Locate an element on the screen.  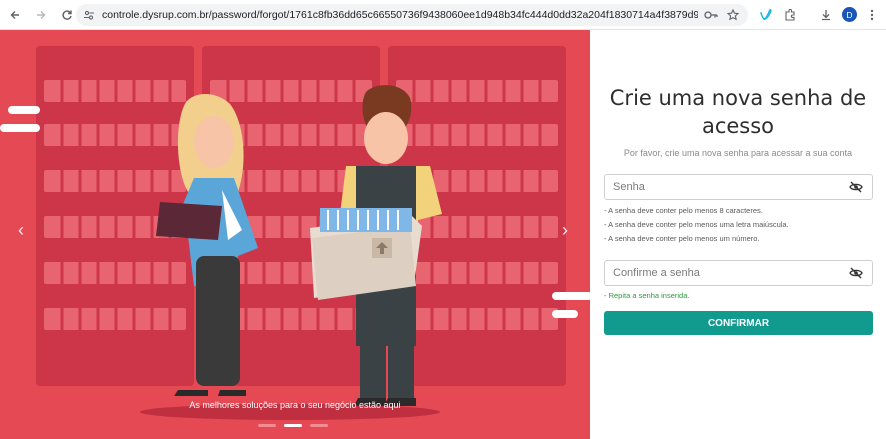
star-icon is located at coordinates (733, 15).